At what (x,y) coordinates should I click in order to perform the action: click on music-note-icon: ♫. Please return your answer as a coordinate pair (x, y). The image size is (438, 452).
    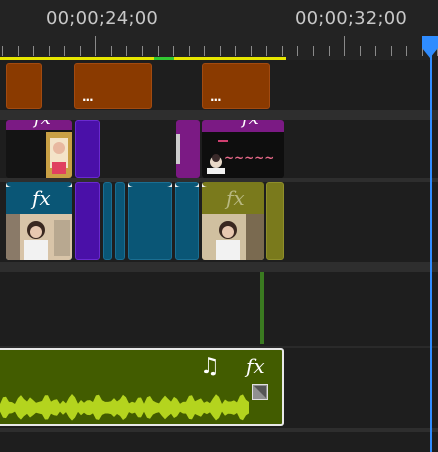
    Looking at the image, I should click on (210, 366).